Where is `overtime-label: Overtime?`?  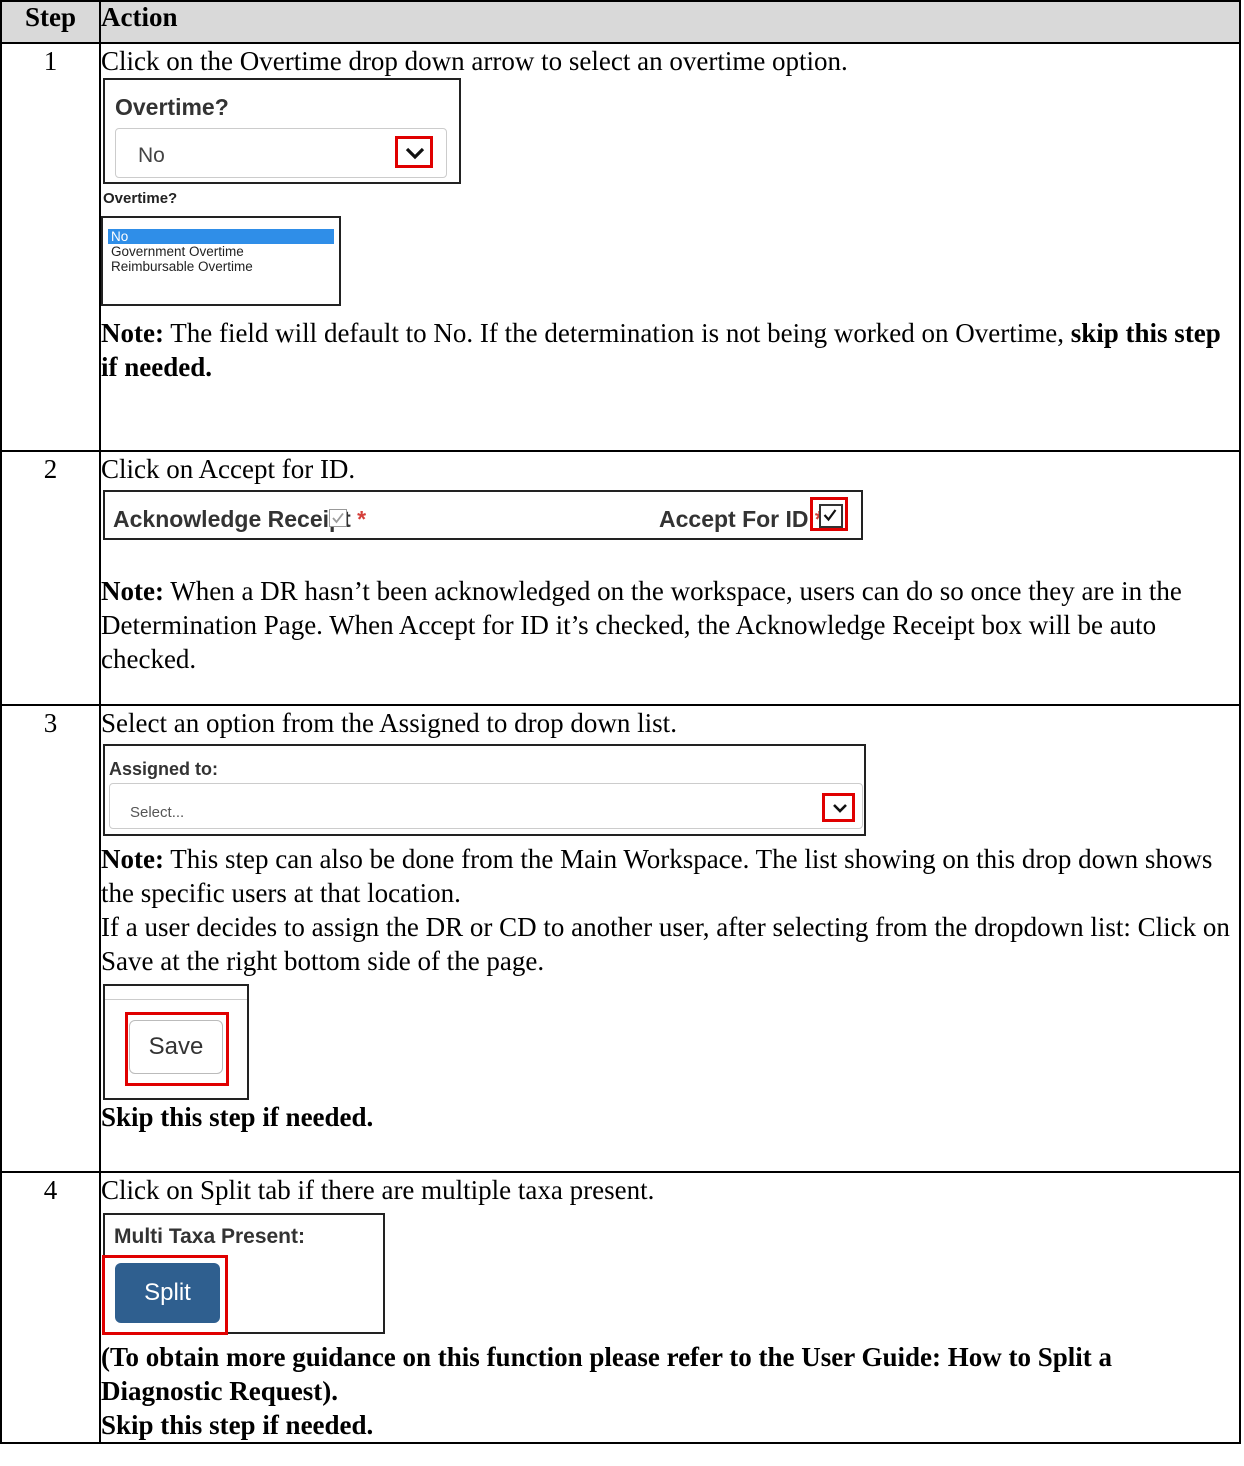
overtime-label: Overtime? is located at coordinates (172, 107).